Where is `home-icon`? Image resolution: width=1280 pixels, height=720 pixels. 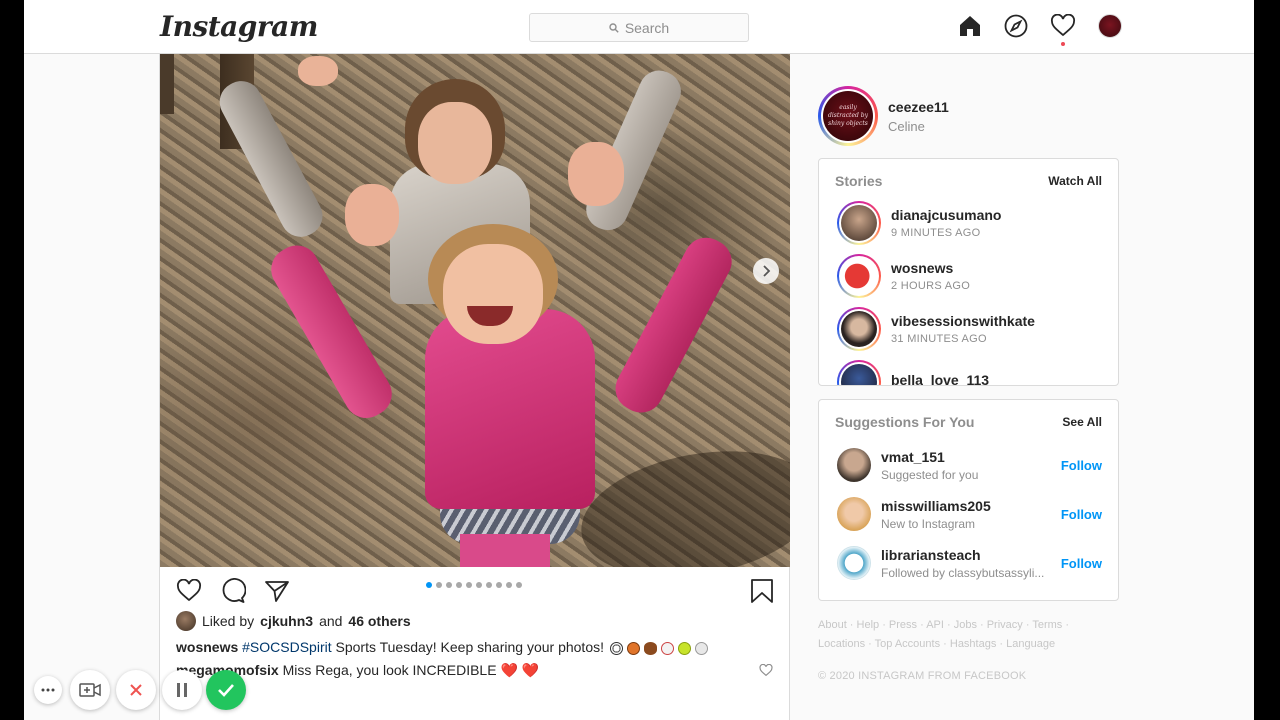
home-icon is located at coordinates (970, 26).